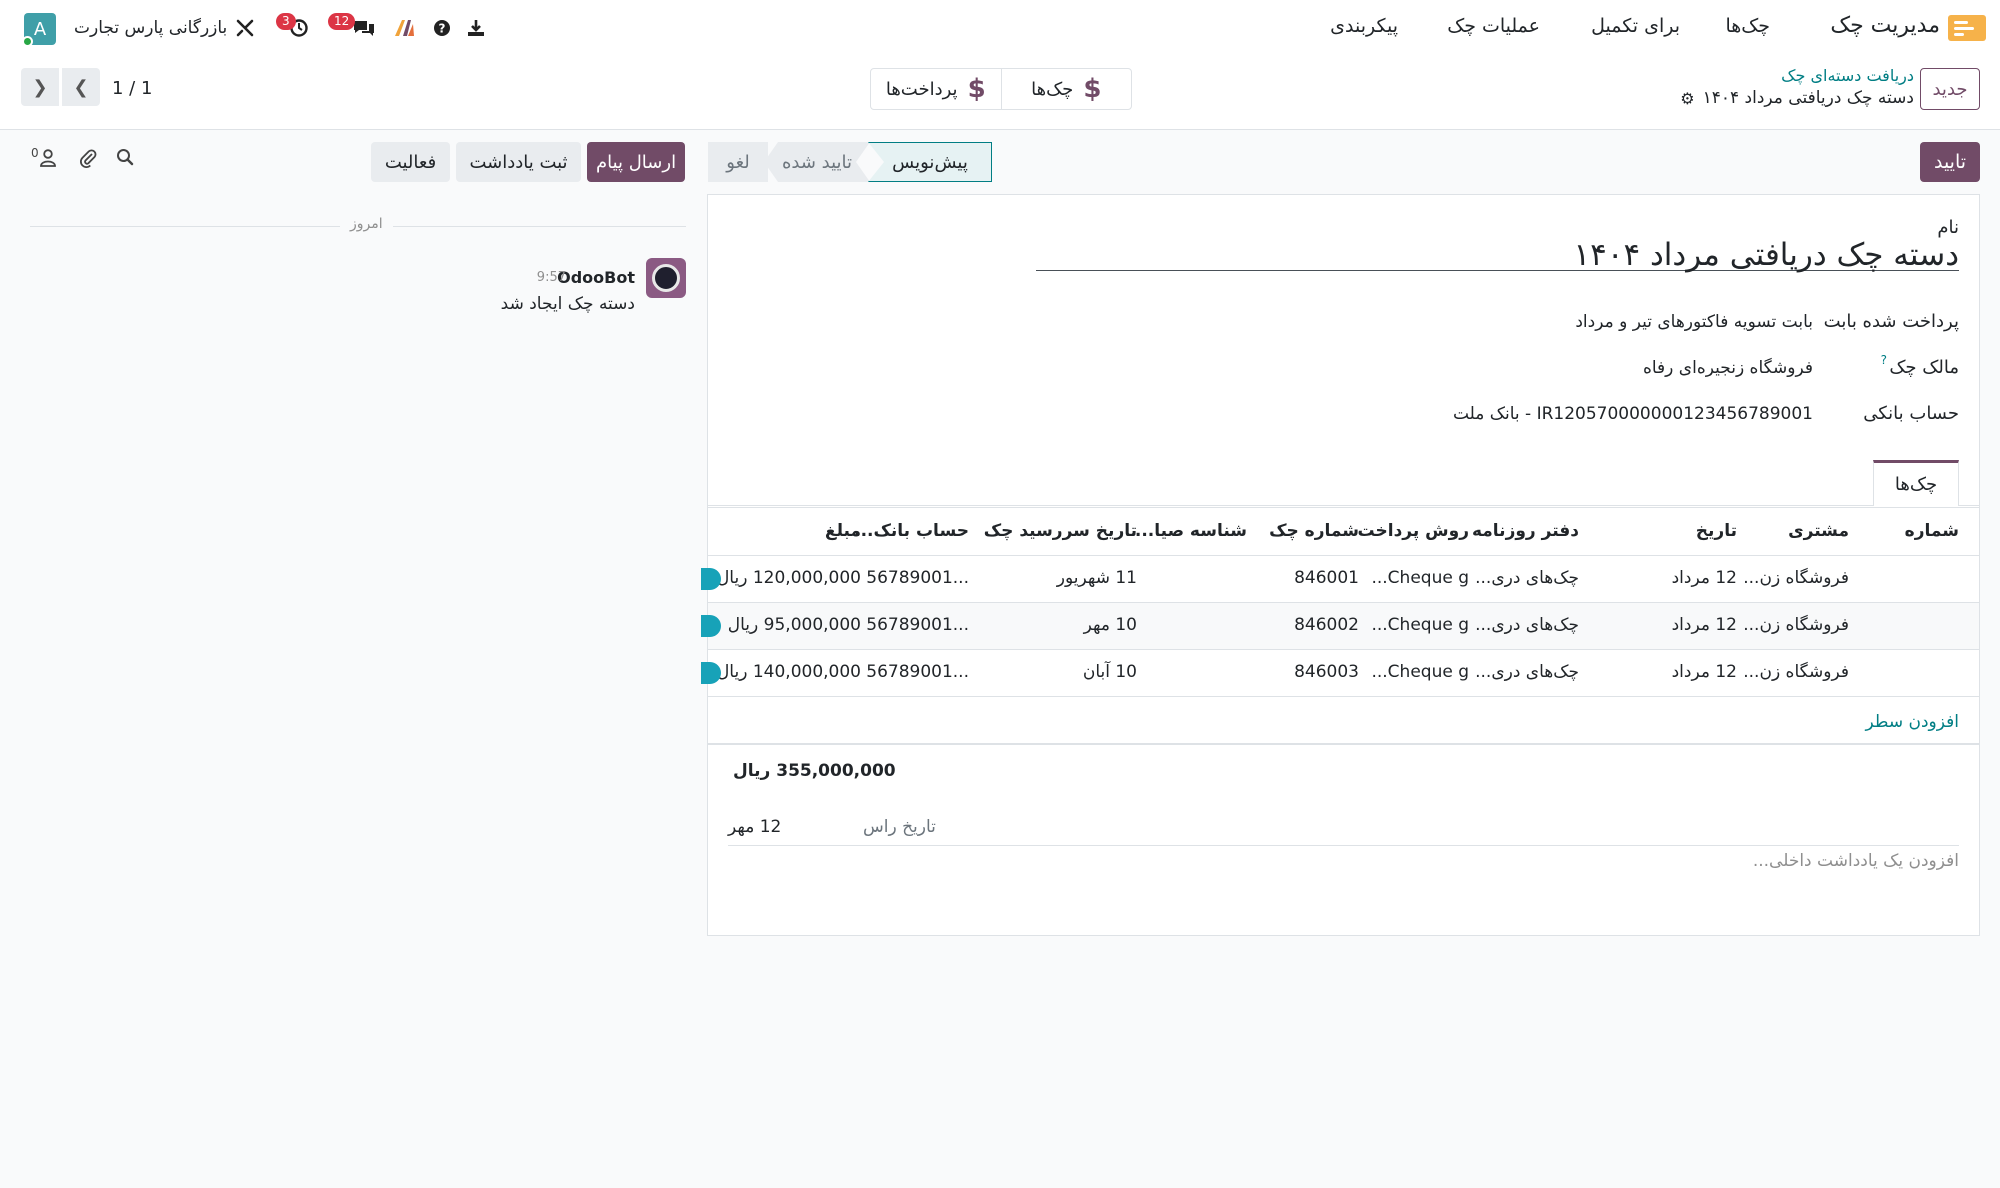 This screenshot has height=1188, width=2000. I want to click on followers-count: 0, so click(35, 153).